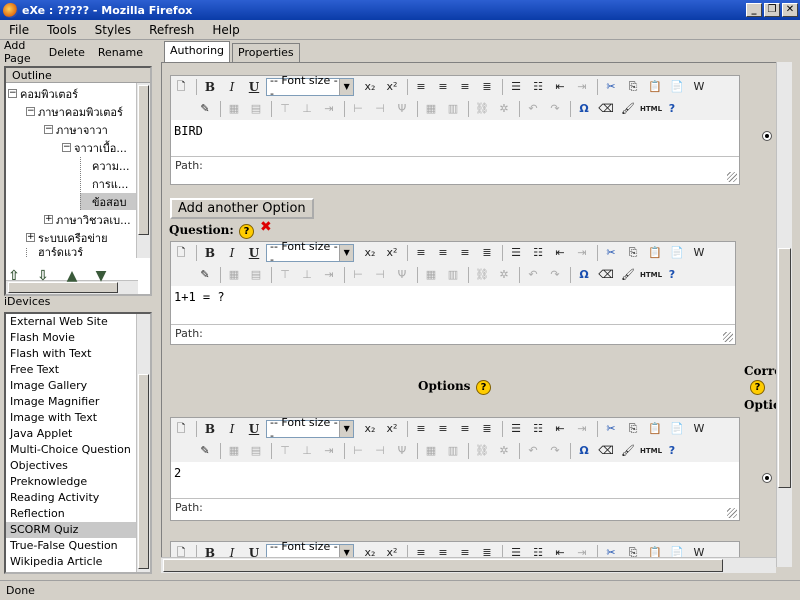 Image resolution: width=800 pixels, height=600 pixels. Describe the element at coordinates (101, 276) in the screenshot. I see `move-down-arrow-icon: ▼` at that location.